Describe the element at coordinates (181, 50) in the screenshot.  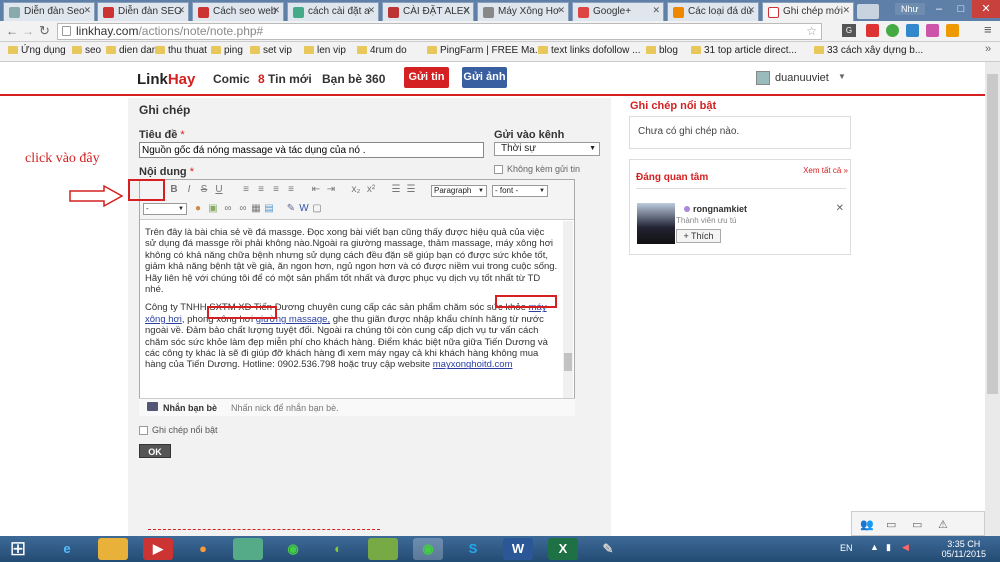
I see `bookmark-item: thu thuat` at that location.